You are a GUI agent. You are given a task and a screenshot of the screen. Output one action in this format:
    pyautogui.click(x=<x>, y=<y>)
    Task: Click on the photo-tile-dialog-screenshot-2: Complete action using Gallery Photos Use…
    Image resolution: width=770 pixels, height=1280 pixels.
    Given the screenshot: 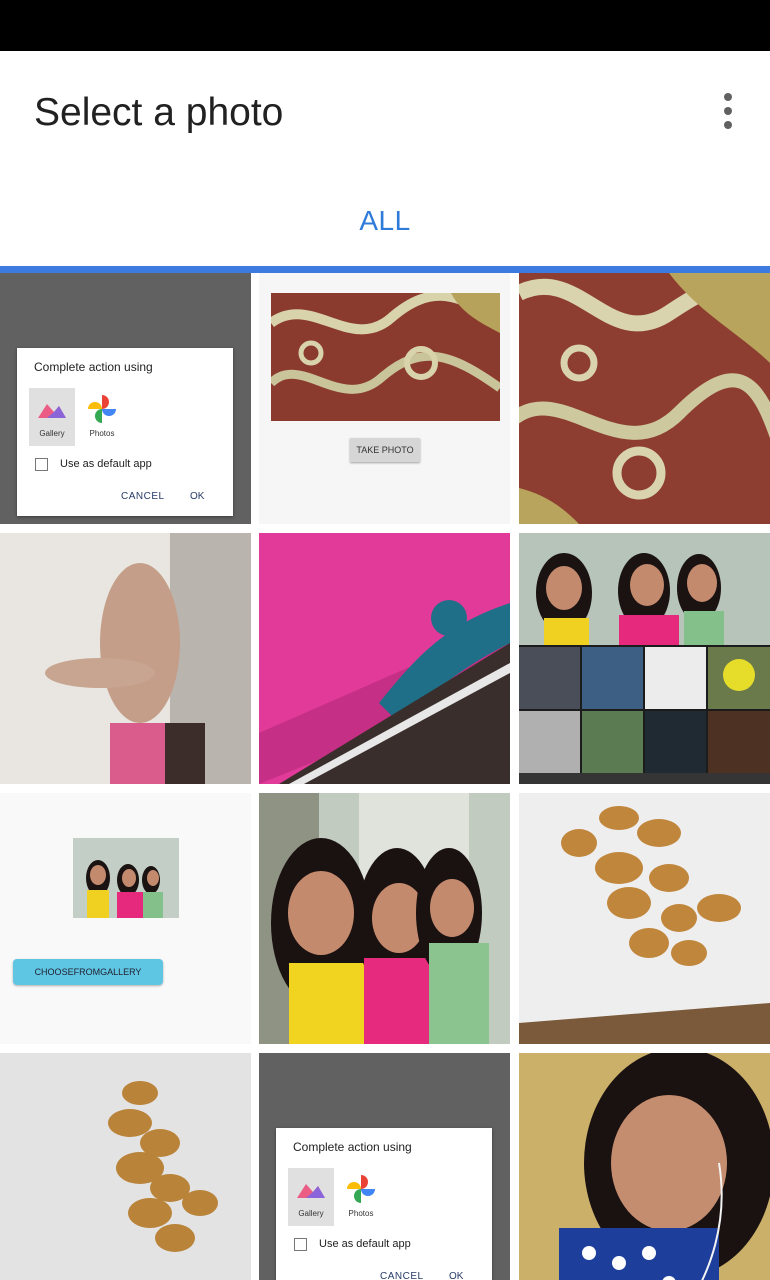 What is the action you would take?
    pyautogui.click(x=384, y=1166)
    